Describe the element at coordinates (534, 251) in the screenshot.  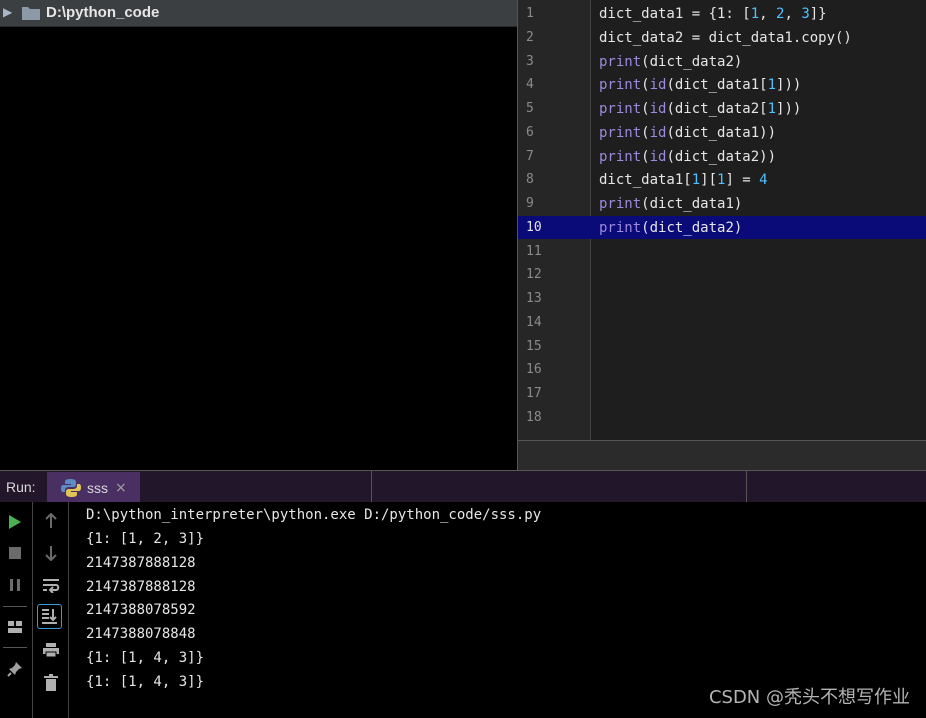
I see `line-number: 11` at that location.